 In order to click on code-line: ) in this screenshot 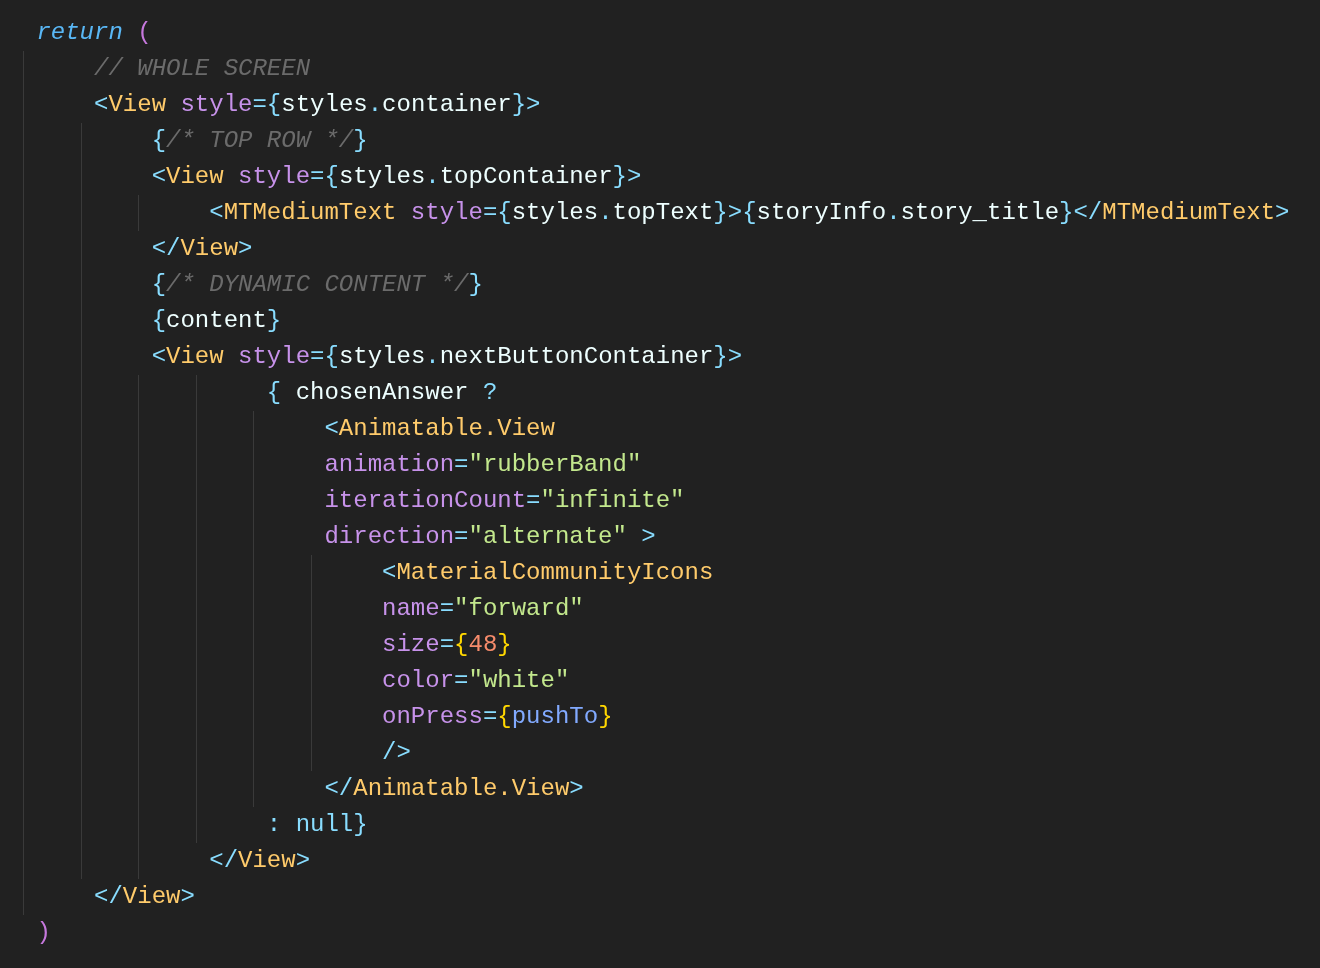, I will do `click(43, 932)`.